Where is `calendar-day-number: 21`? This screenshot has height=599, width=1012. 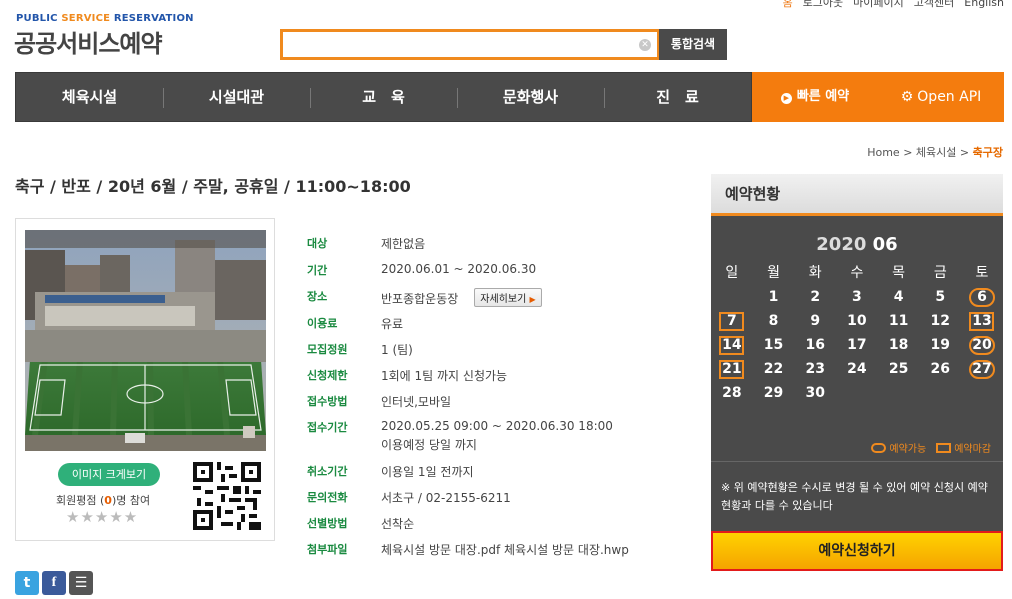
calendar-day-number: 21 is located at coordinates (732, 369).